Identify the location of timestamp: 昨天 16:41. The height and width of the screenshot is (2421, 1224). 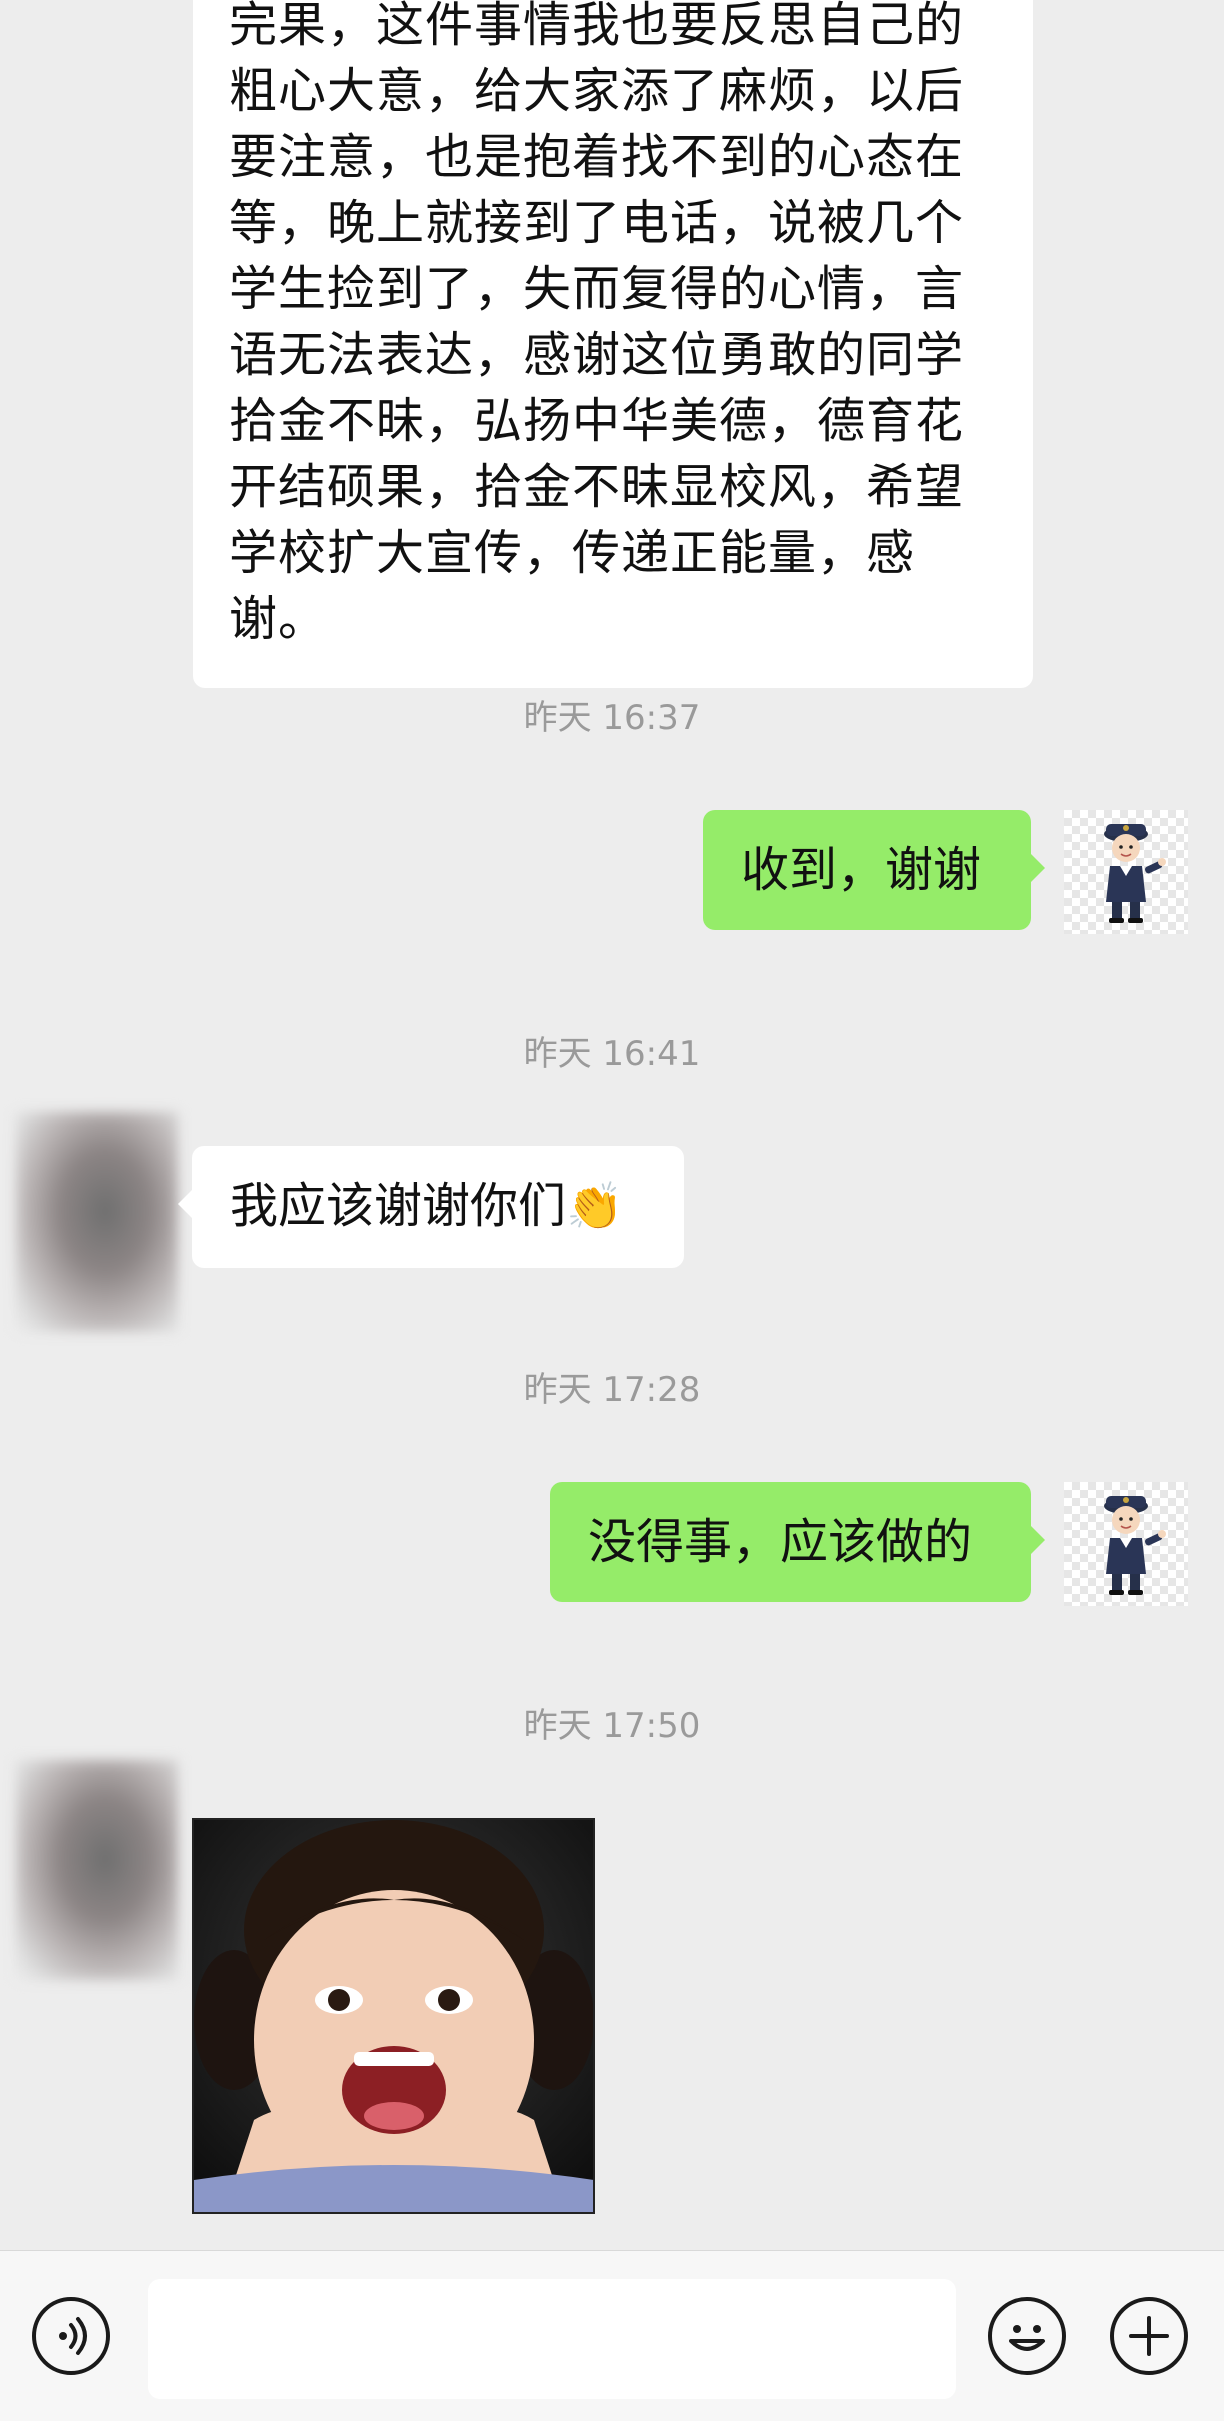
(612, 1054).